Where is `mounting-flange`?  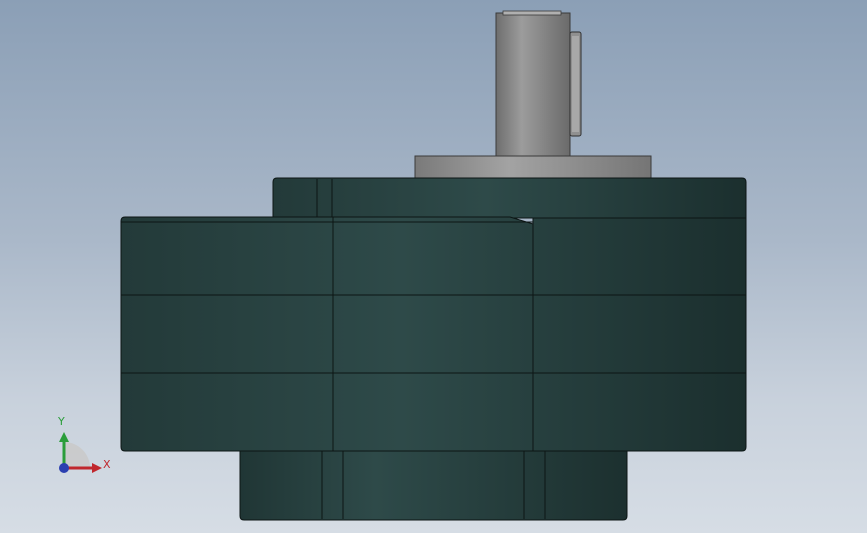 mounting-flange is located at coordinates (533, 167).